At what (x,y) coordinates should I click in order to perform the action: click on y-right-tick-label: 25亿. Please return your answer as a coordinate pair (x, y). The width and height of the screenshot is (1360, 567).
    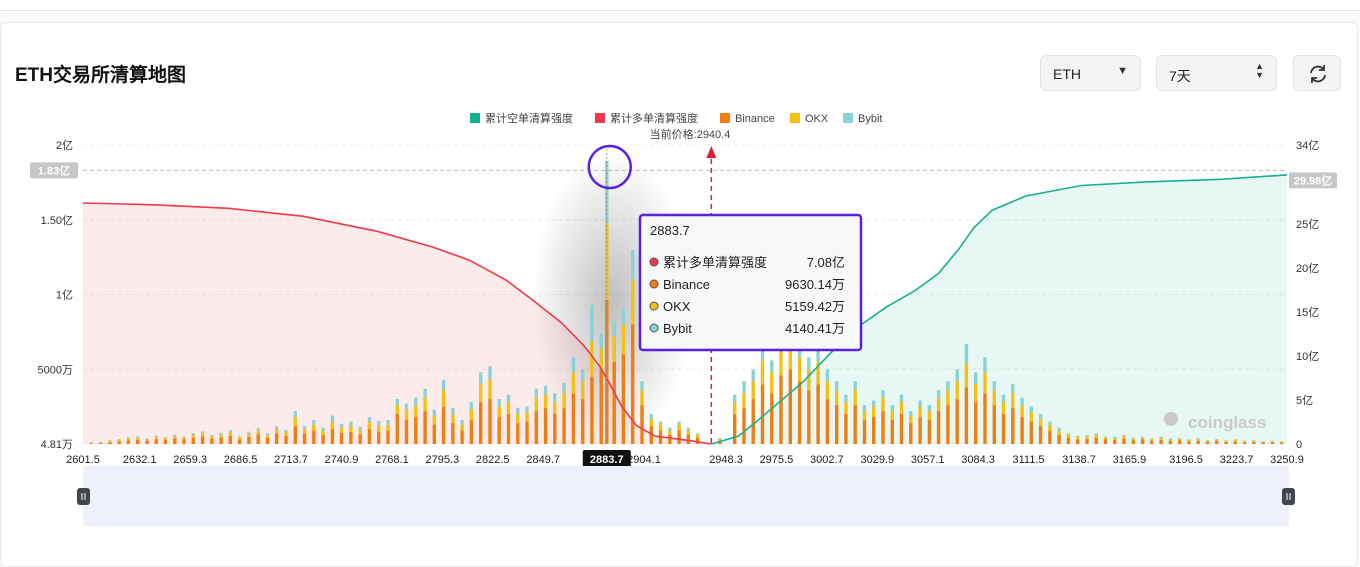
    Looking at the image, I should click on (1307, 224).